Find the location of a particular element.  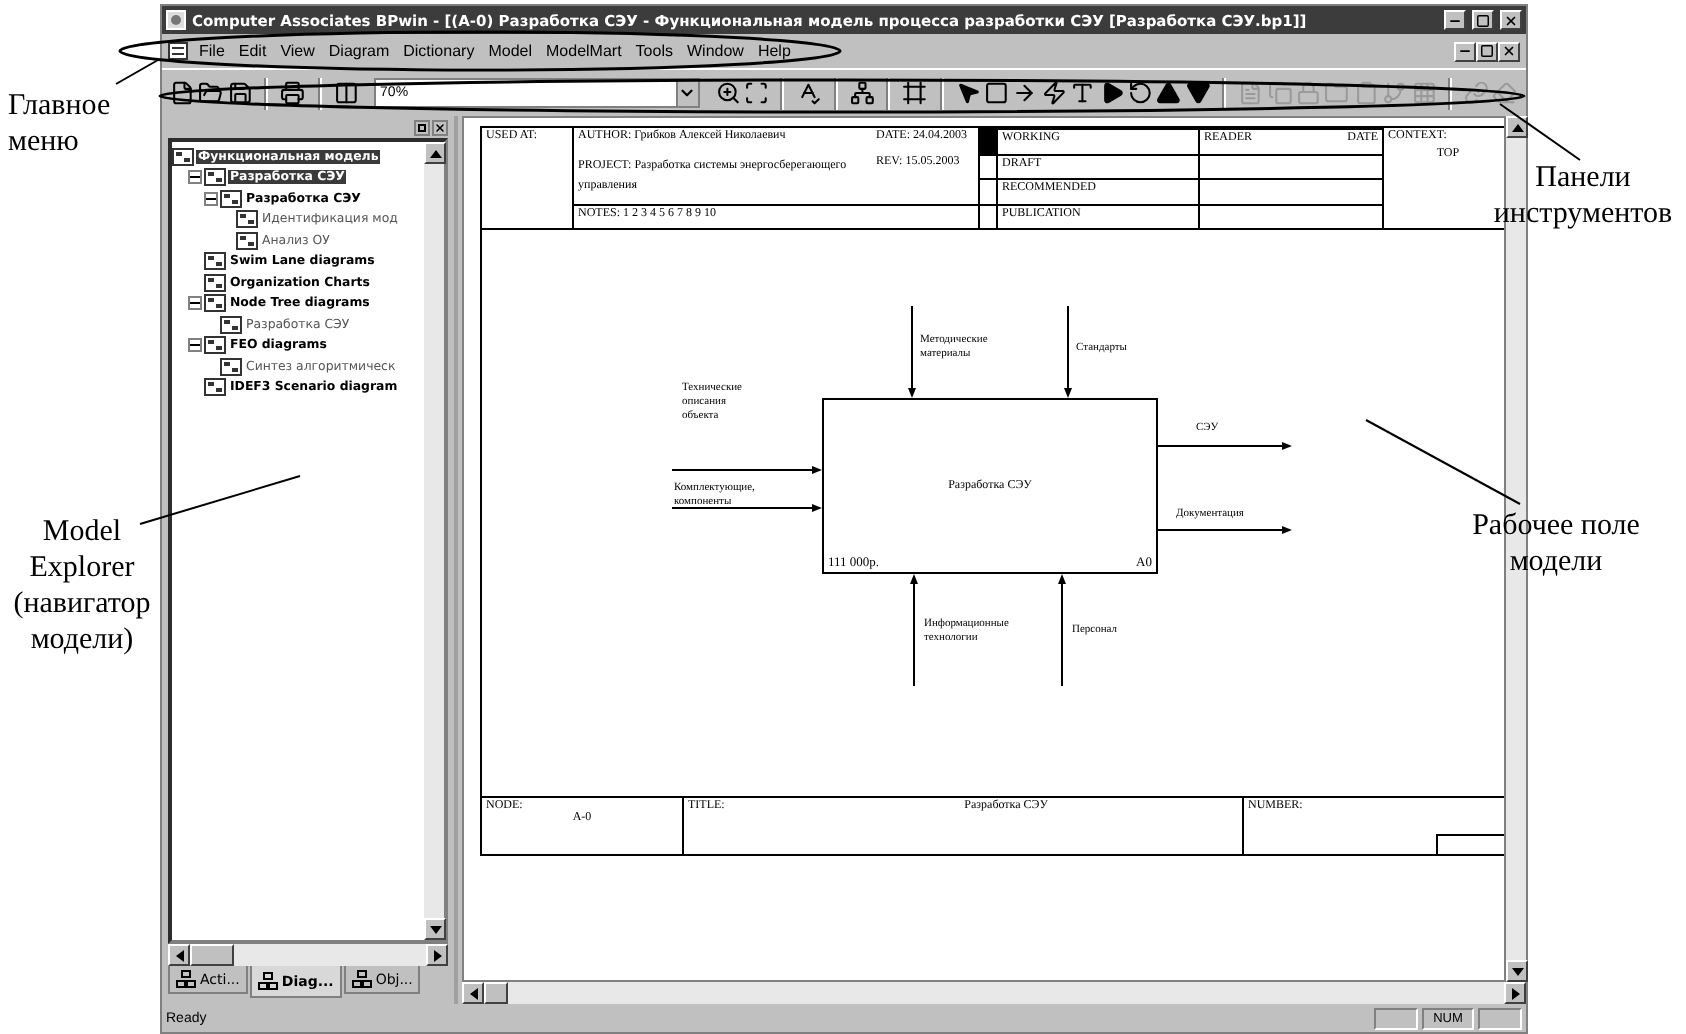

callout-text: Главное меню is located at coordinates (60, 124).